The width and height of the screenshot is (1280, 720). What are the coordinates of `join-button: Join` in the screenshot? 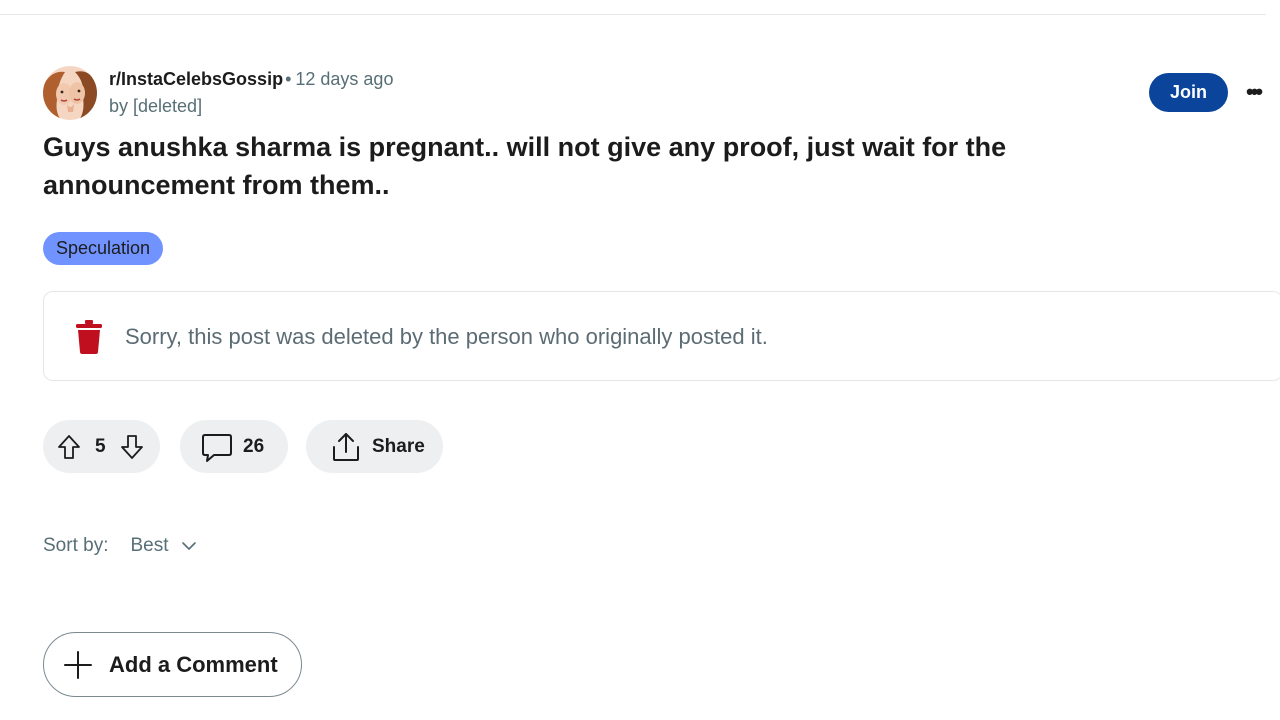 It's located at (1188, 92).